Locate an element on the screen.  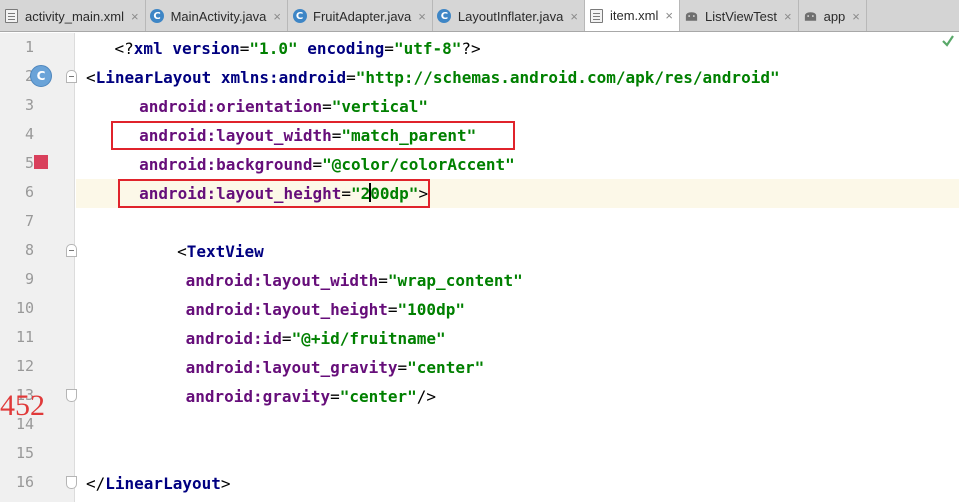
line-number: 5 is located at coordinates (29, 163).